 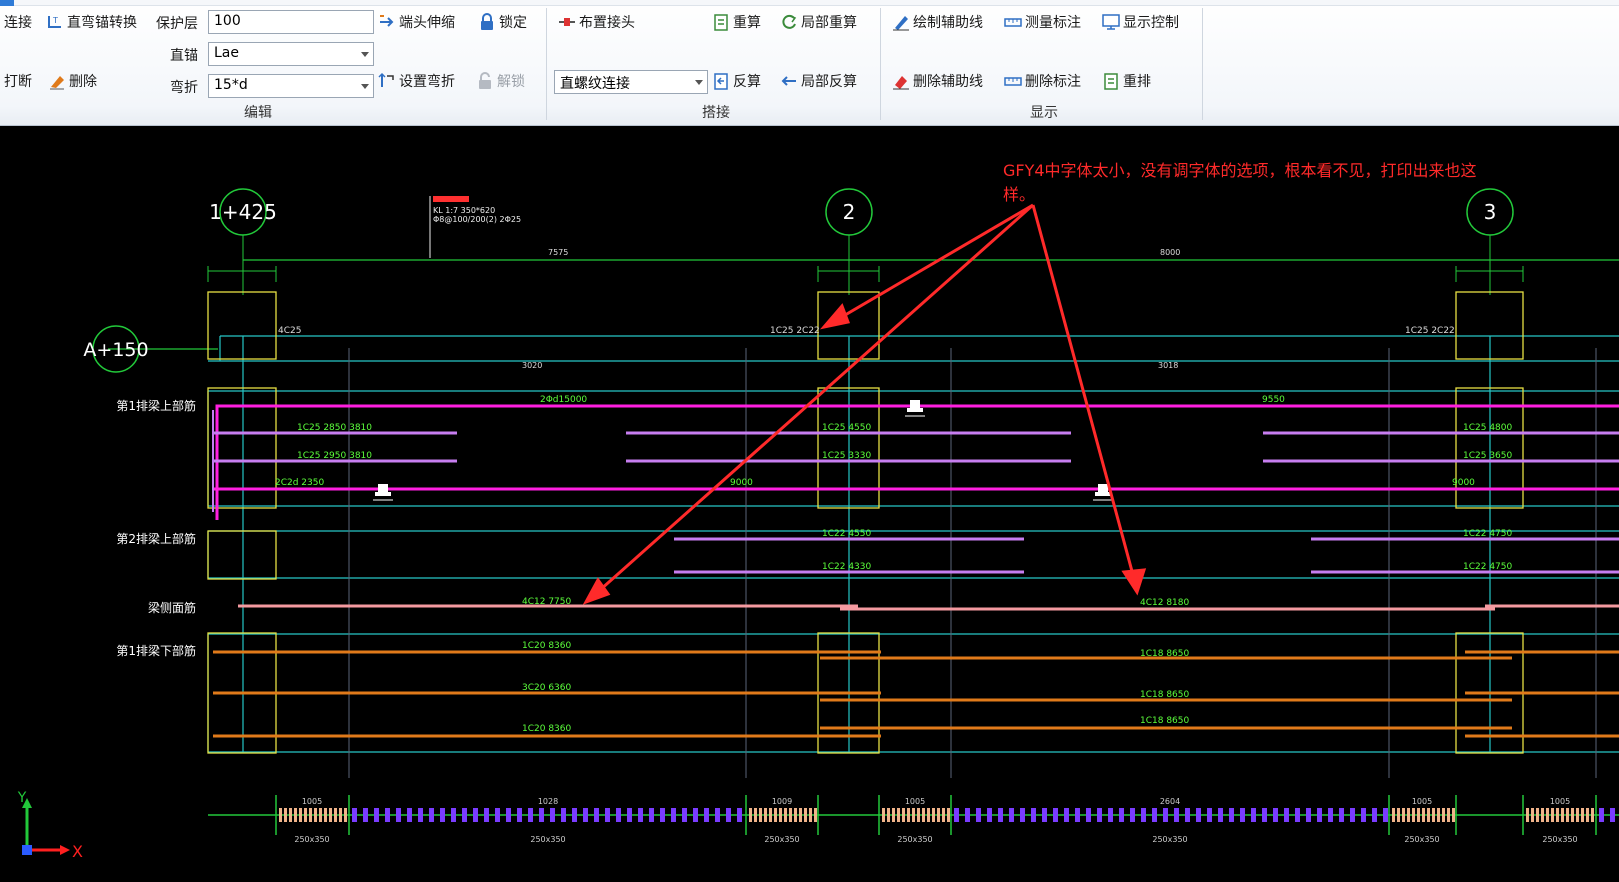 What do you see at coordinates (736, 81) in the screenshot?
I see `reverse-button: 反算` at bounding box center [736, 81].